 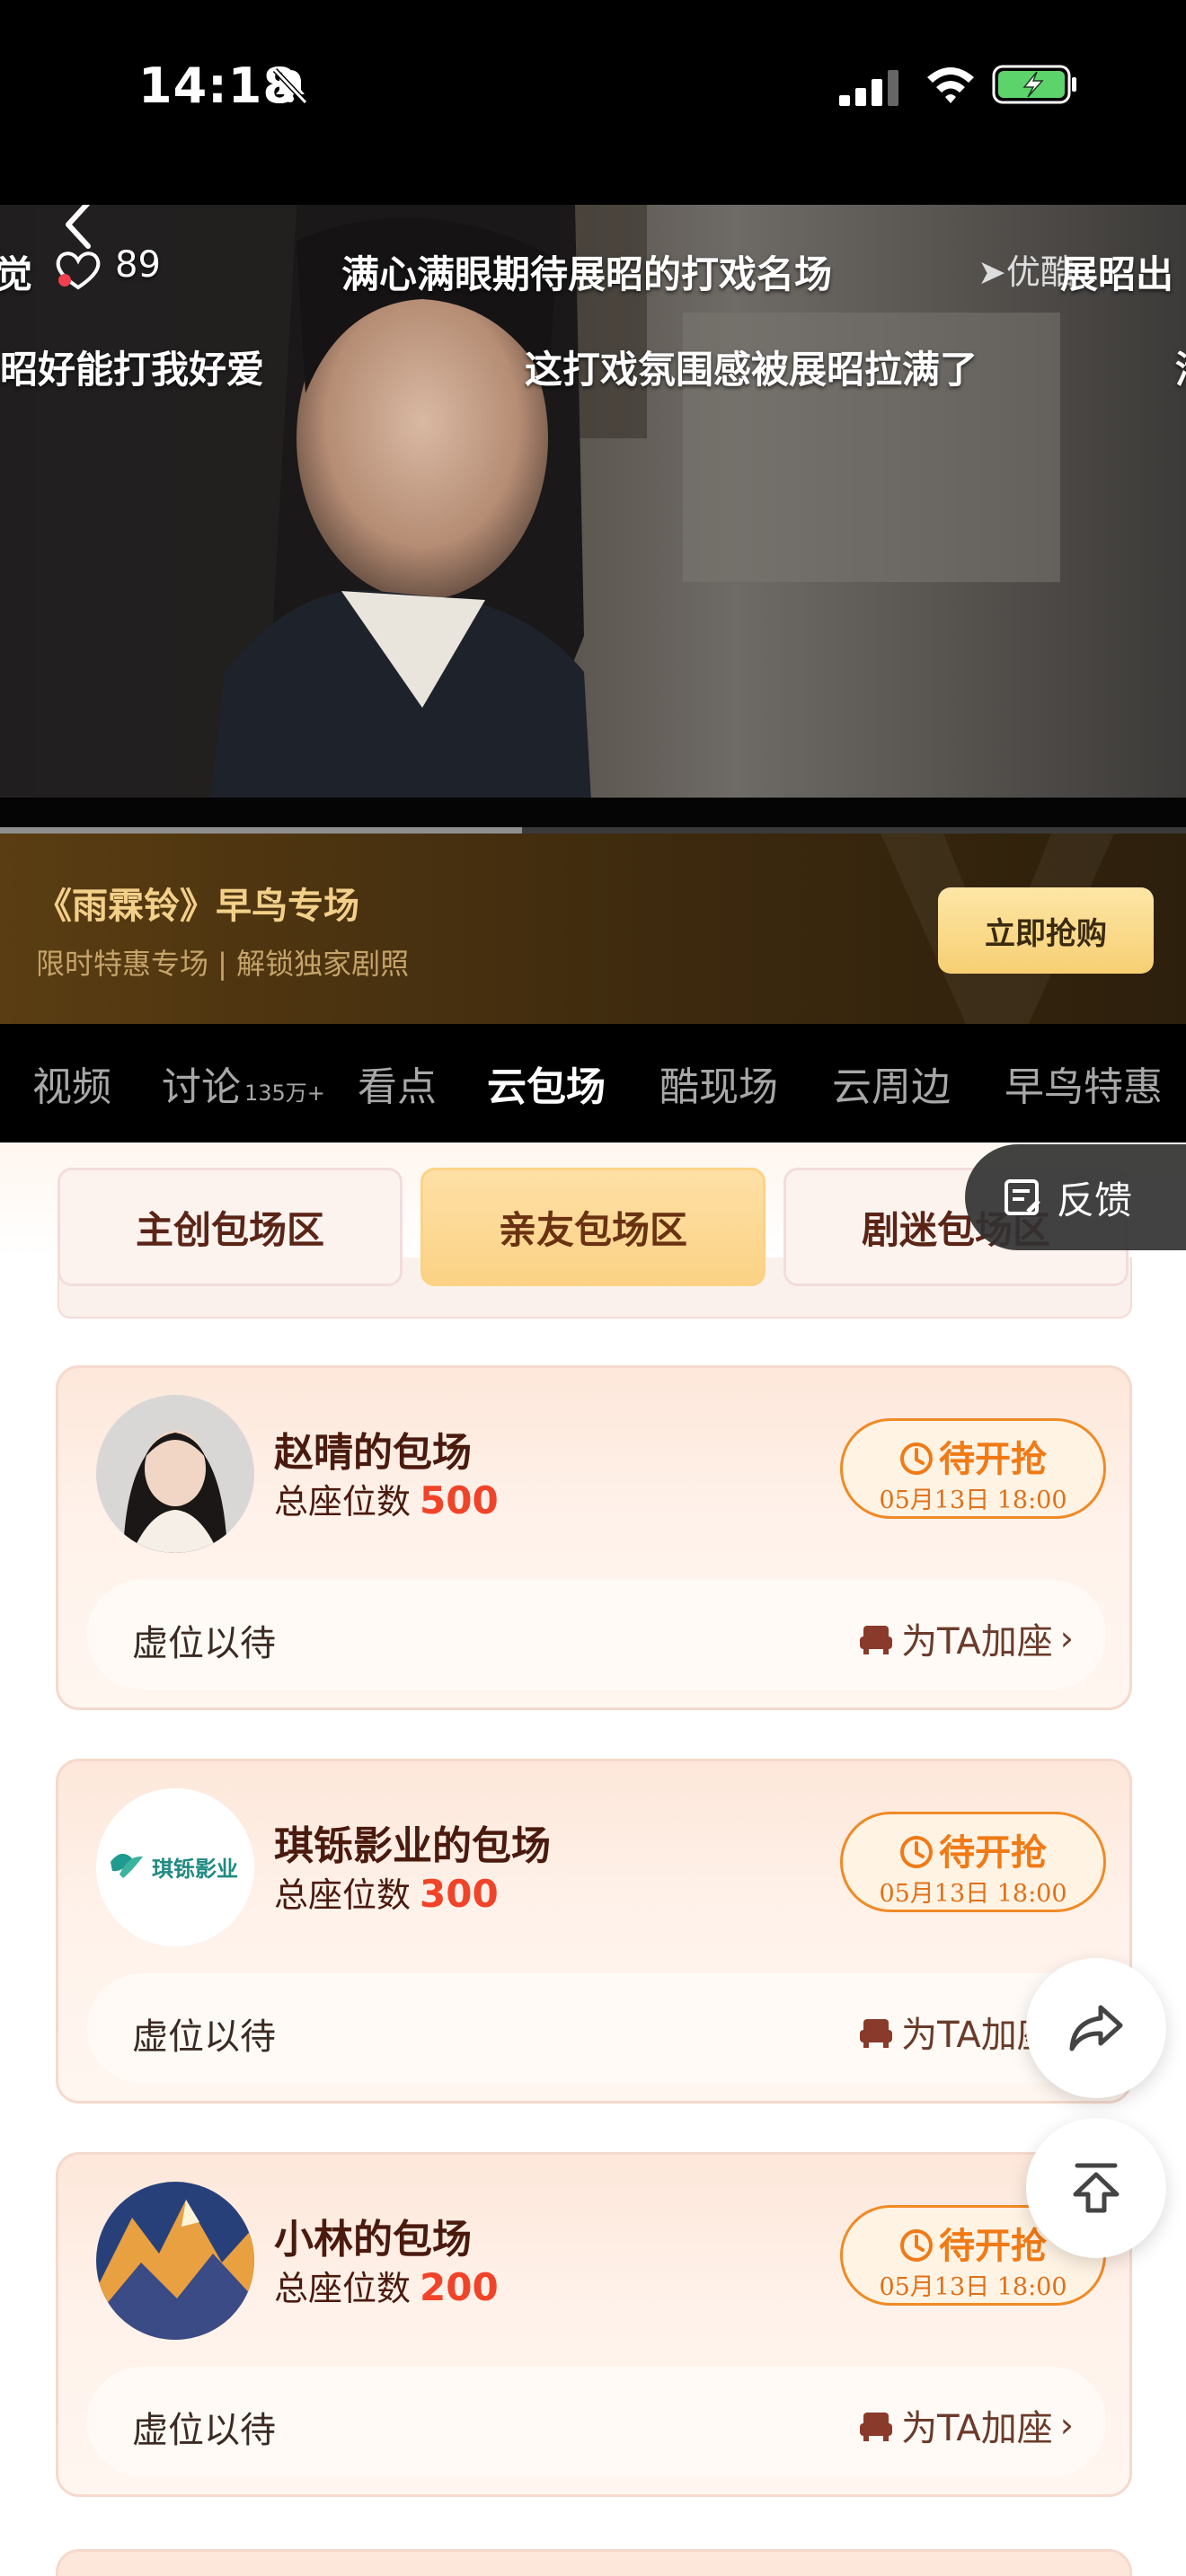 I want to click on company-logo-text: 琪铄影业, so click(x=195, y=1869).